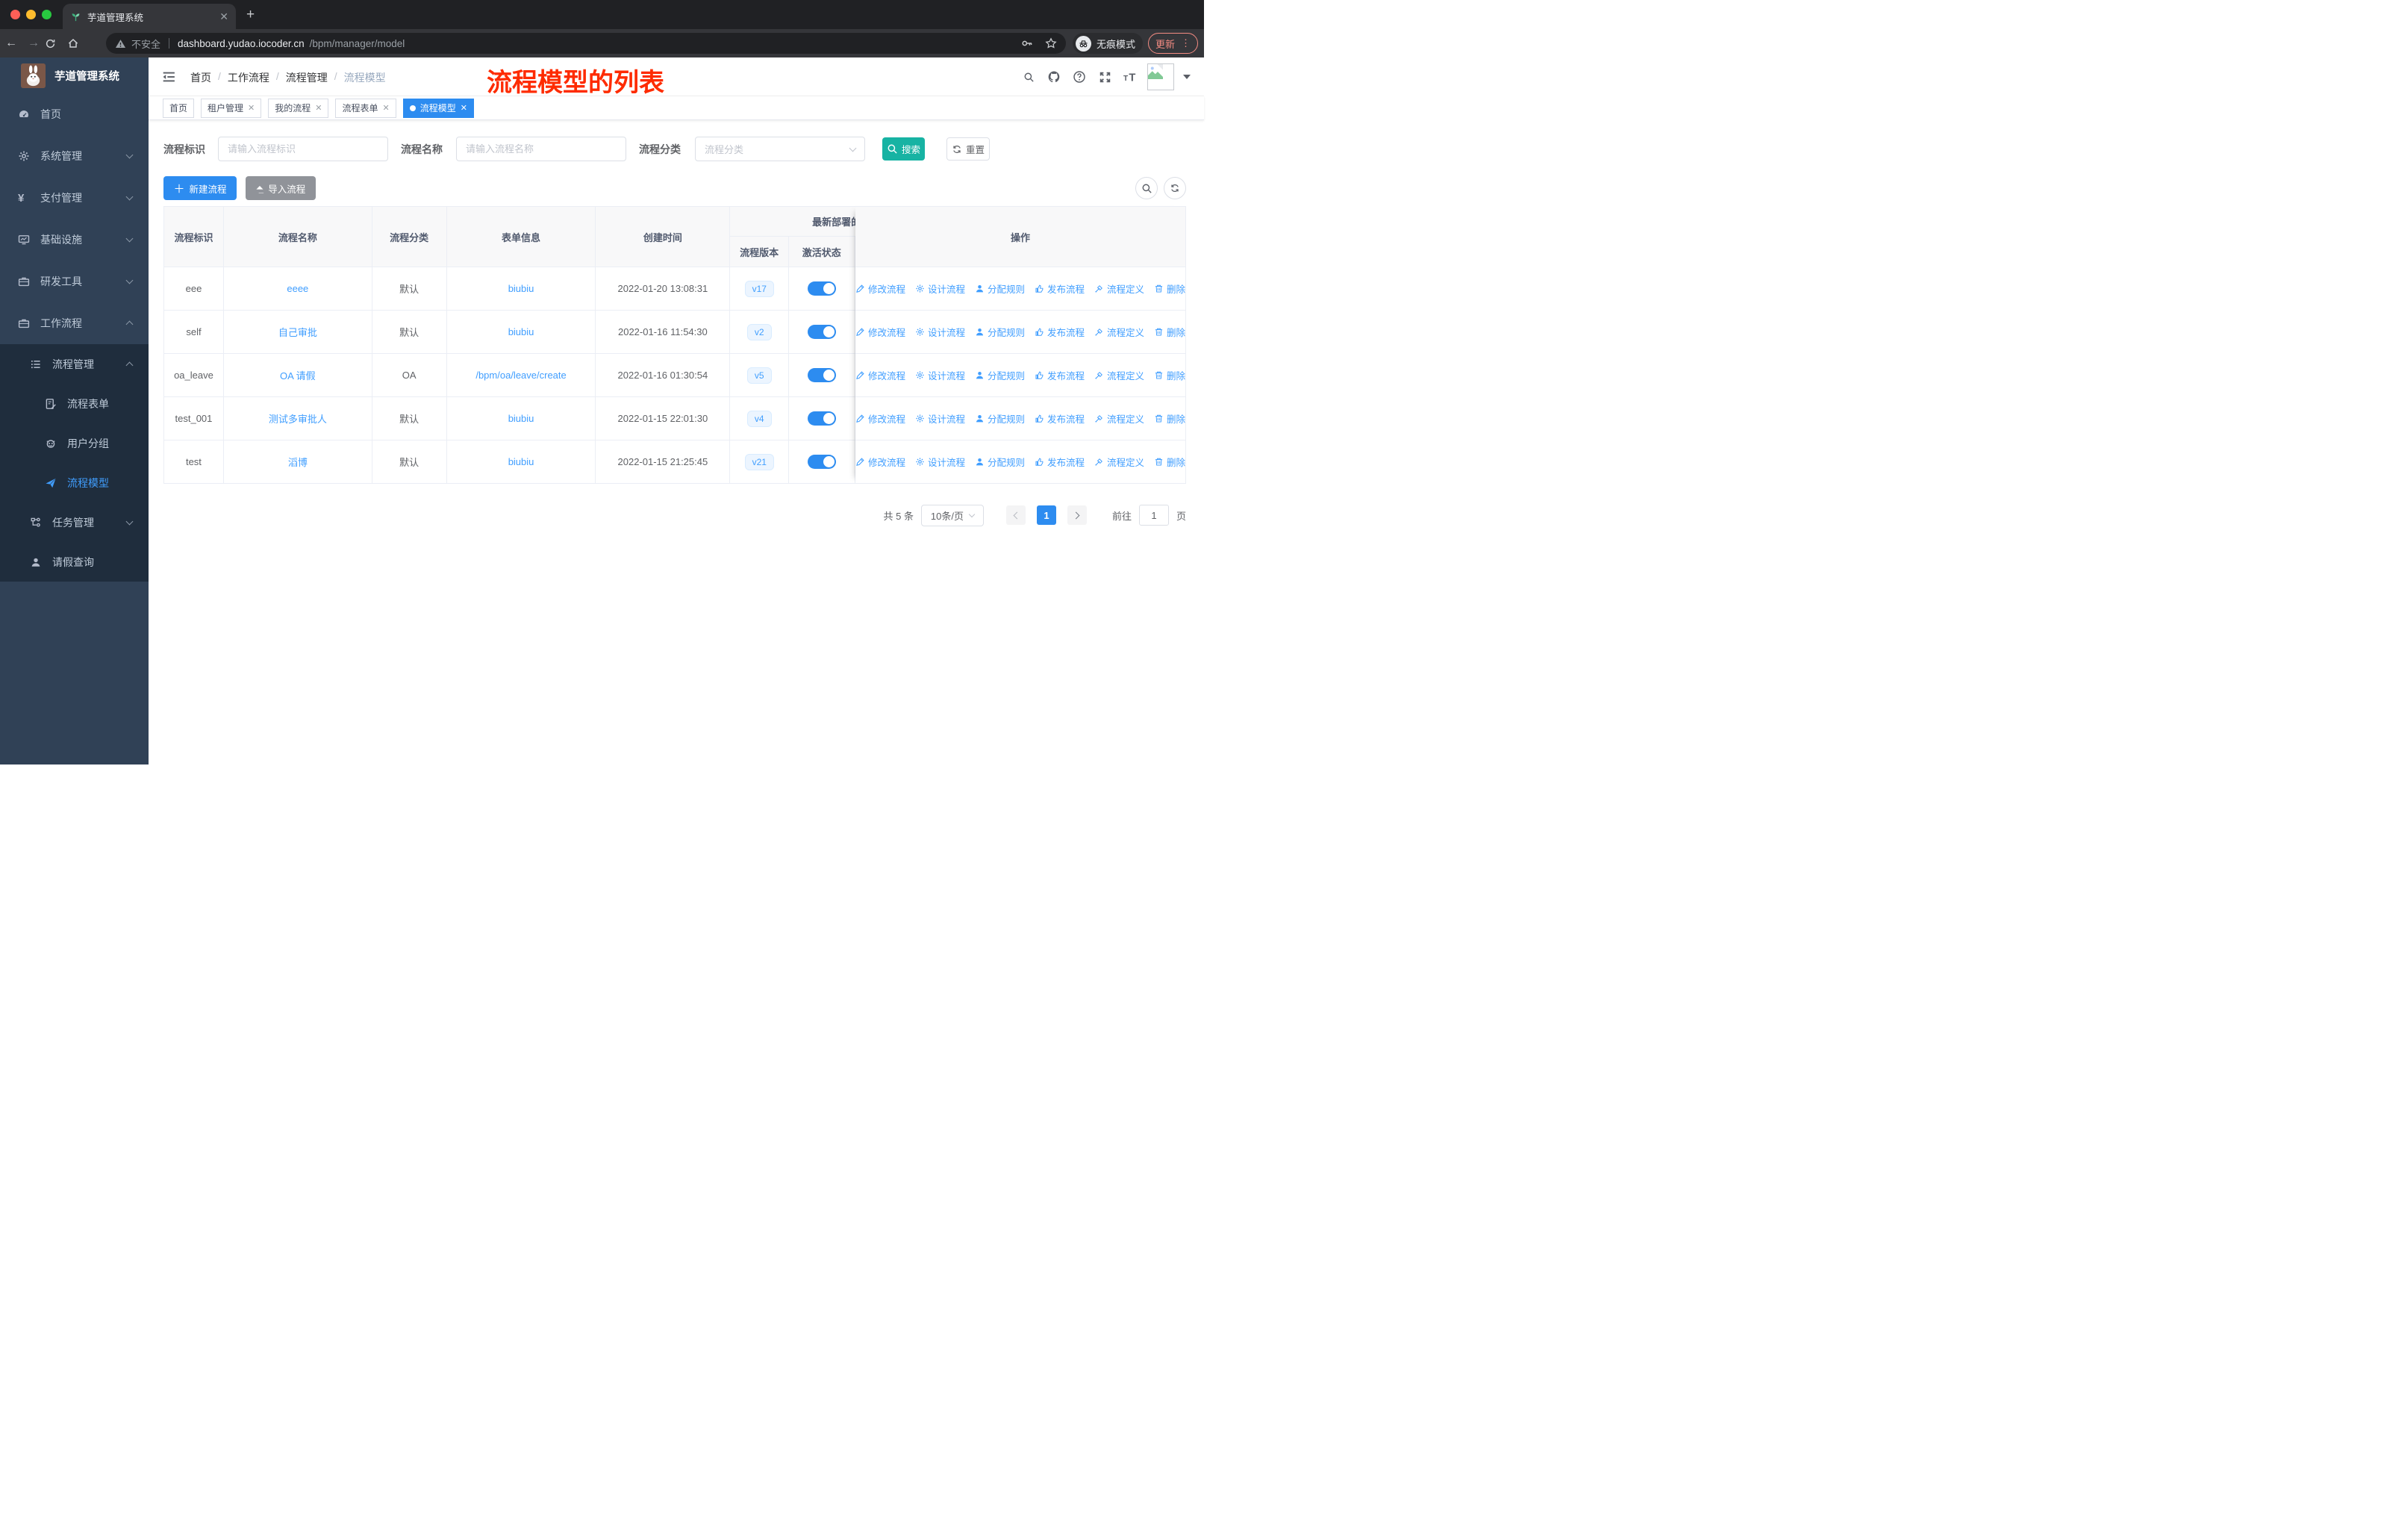  What do you see at coordinates (74, 156) in the screenshot?
I see `sidebar-item-1: 系统管理` at bounding box center [74, 156].